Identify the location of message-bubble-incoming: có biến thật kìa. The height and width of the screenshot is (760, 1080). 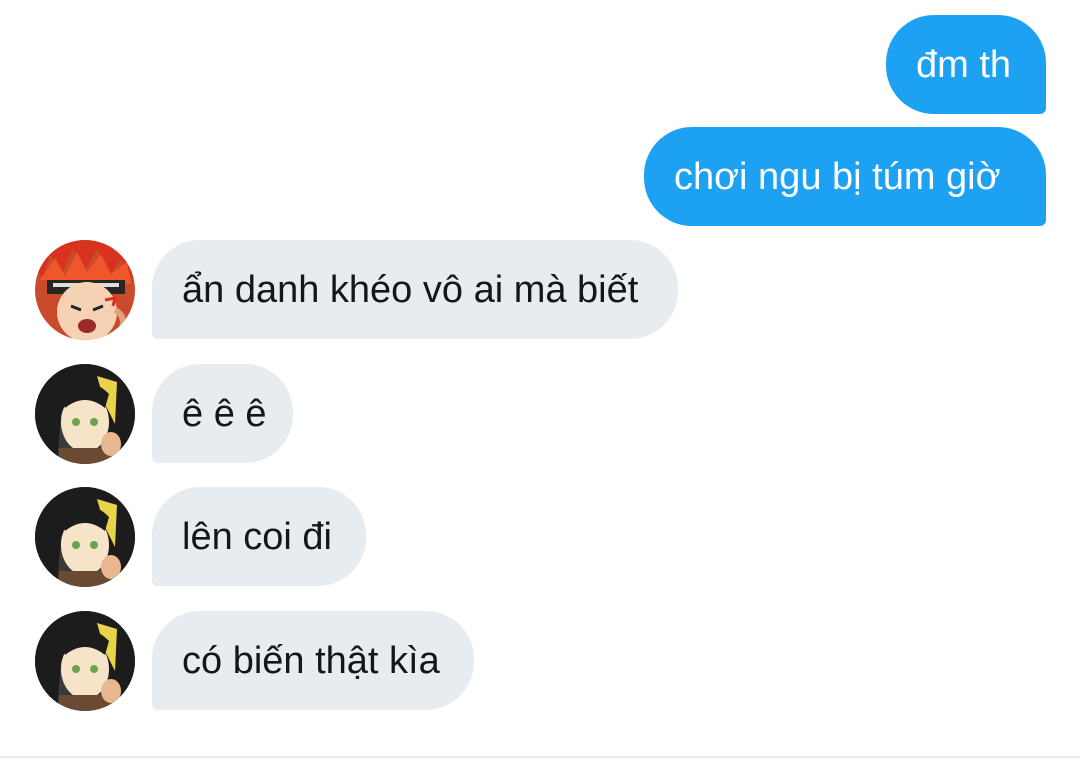
(313, 660).